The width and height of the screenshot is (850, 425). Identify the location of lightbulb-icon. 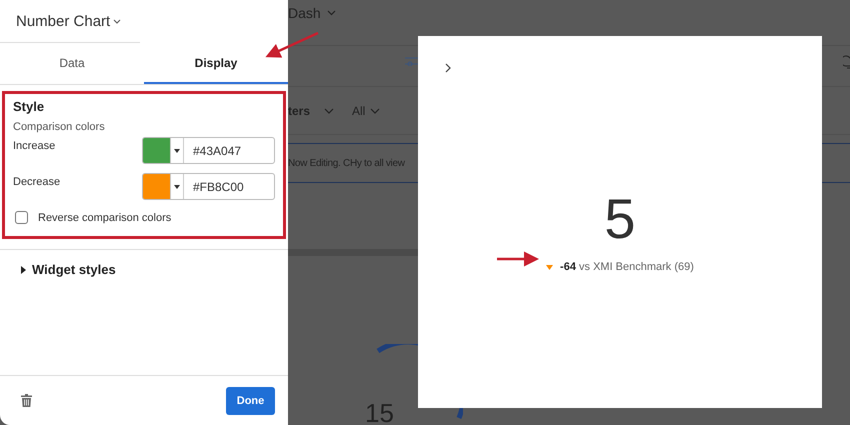
(846, 61).